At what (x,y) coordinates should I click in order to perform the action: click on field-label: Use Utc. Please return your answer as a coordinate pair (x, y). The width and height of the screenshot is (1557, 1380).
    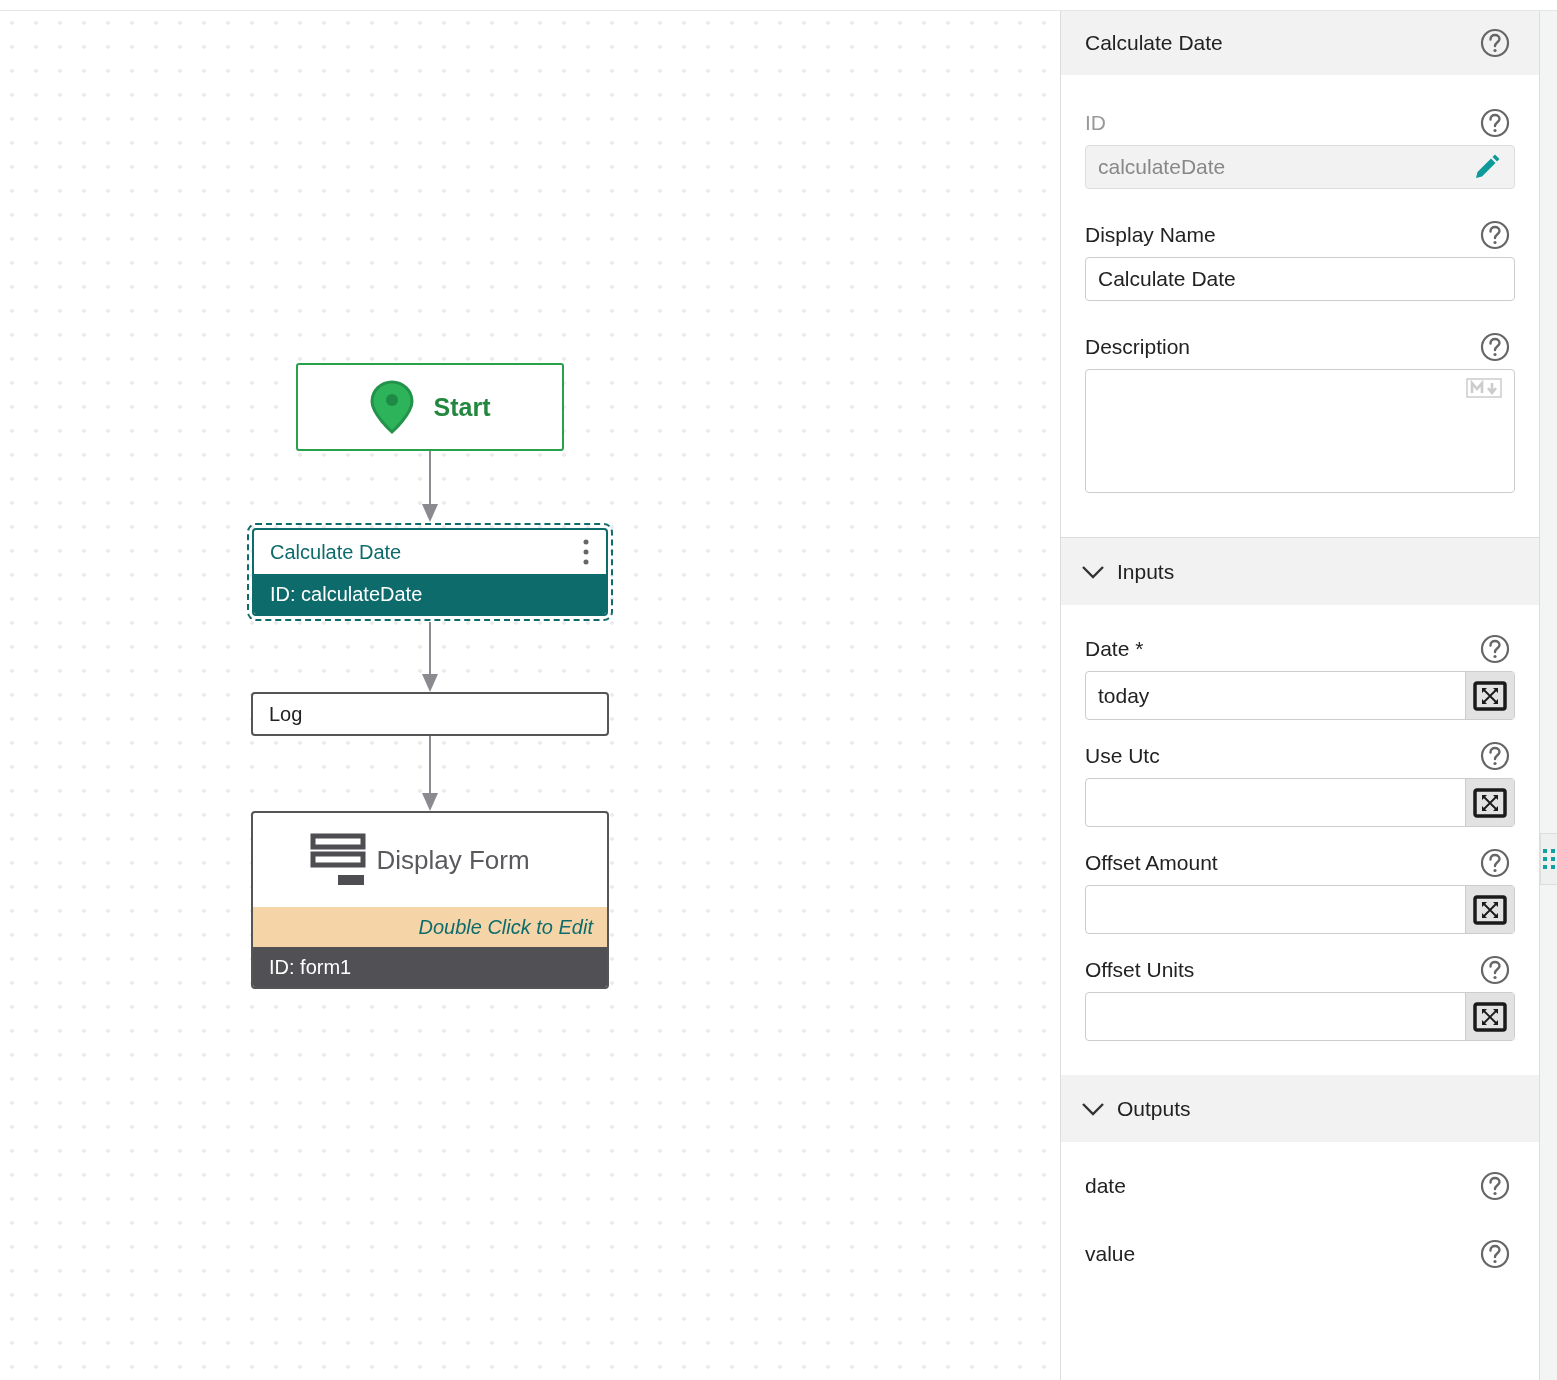
    Looking at the image, I should click on (1122, 756).